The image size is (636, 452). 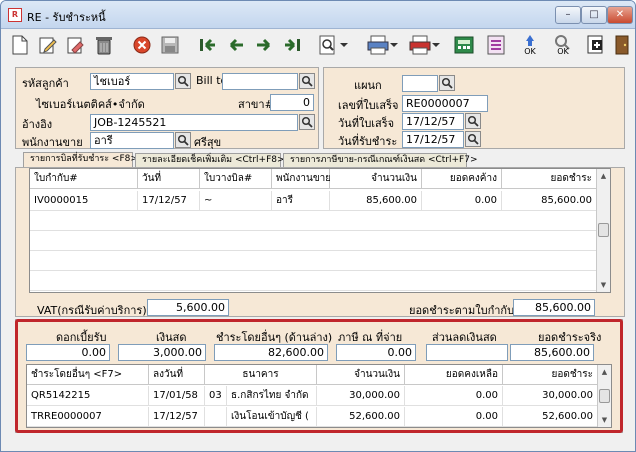 I want to click on dept-field, so click(x=420, y=83).